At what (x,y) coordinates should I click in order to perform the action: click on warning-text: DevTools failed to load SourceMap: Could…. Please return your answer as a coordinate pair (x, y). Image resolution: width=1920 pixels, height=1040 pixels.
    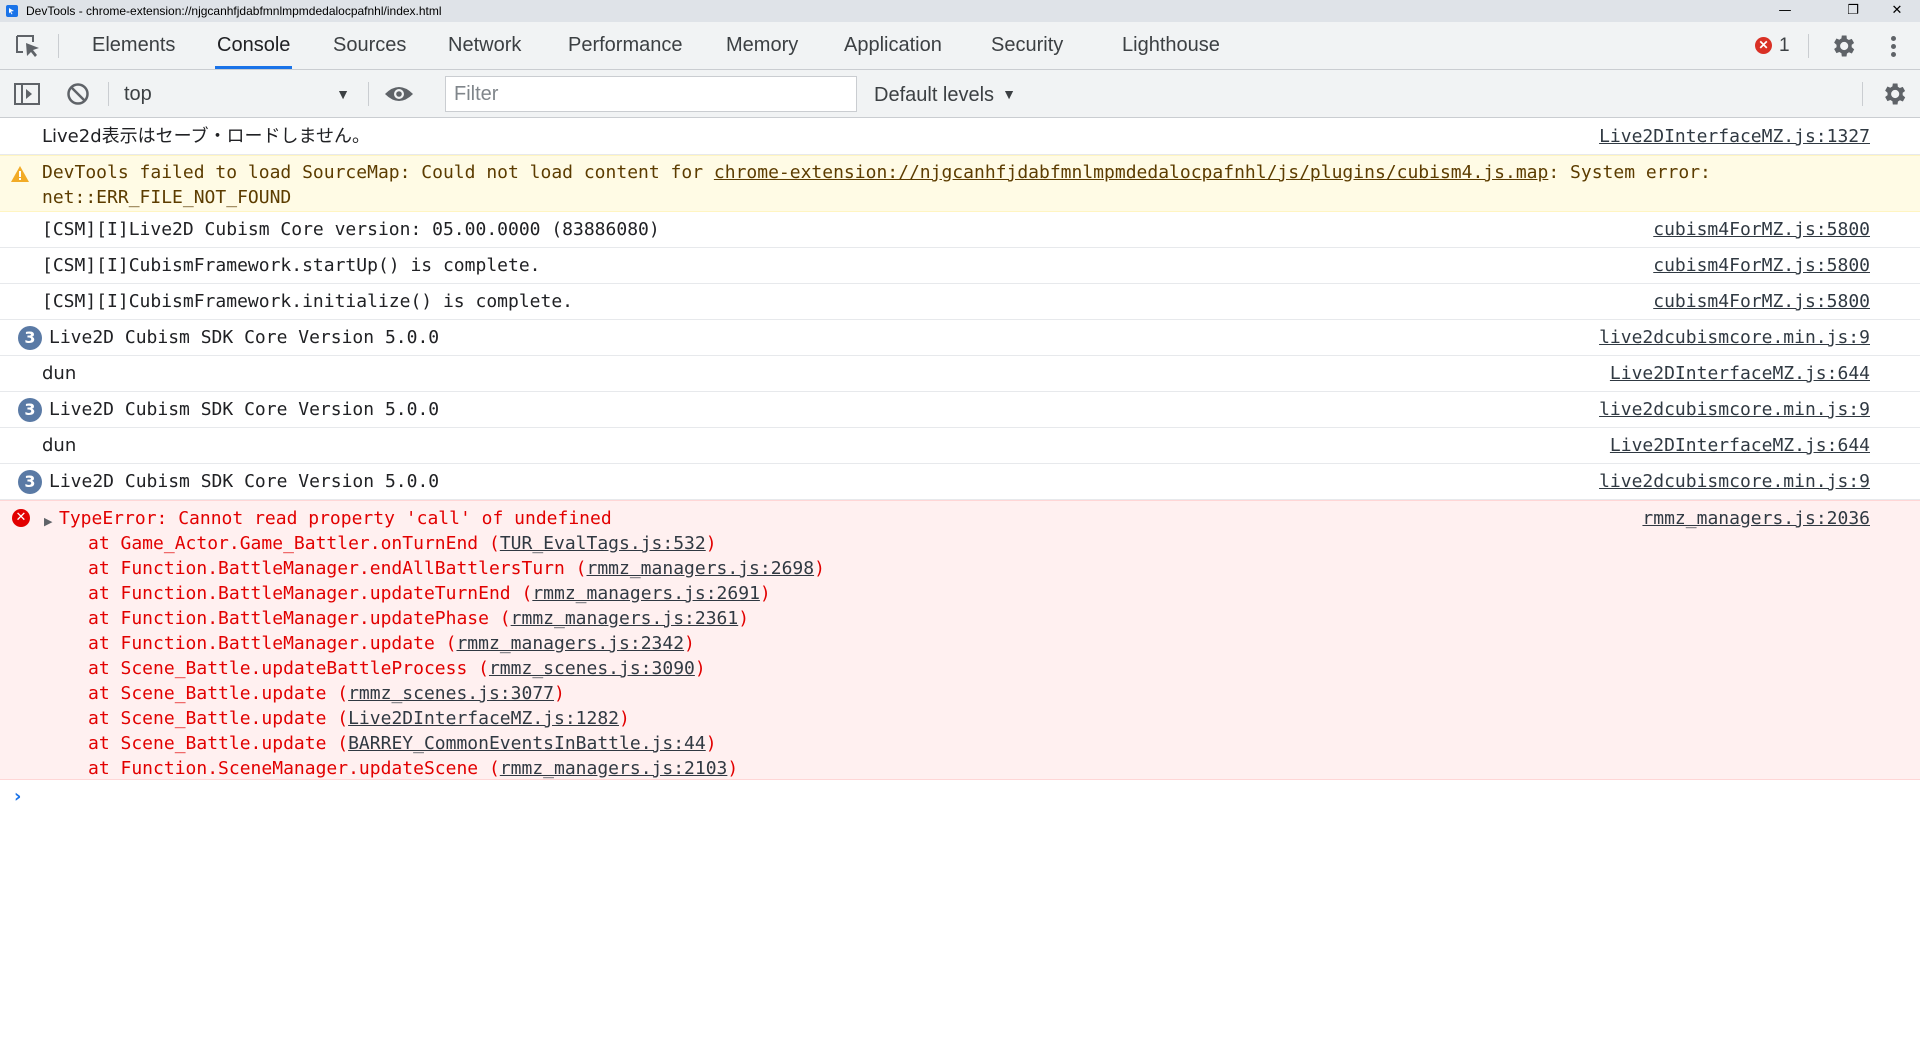
    Looking at the image, I should click on (378, 172).